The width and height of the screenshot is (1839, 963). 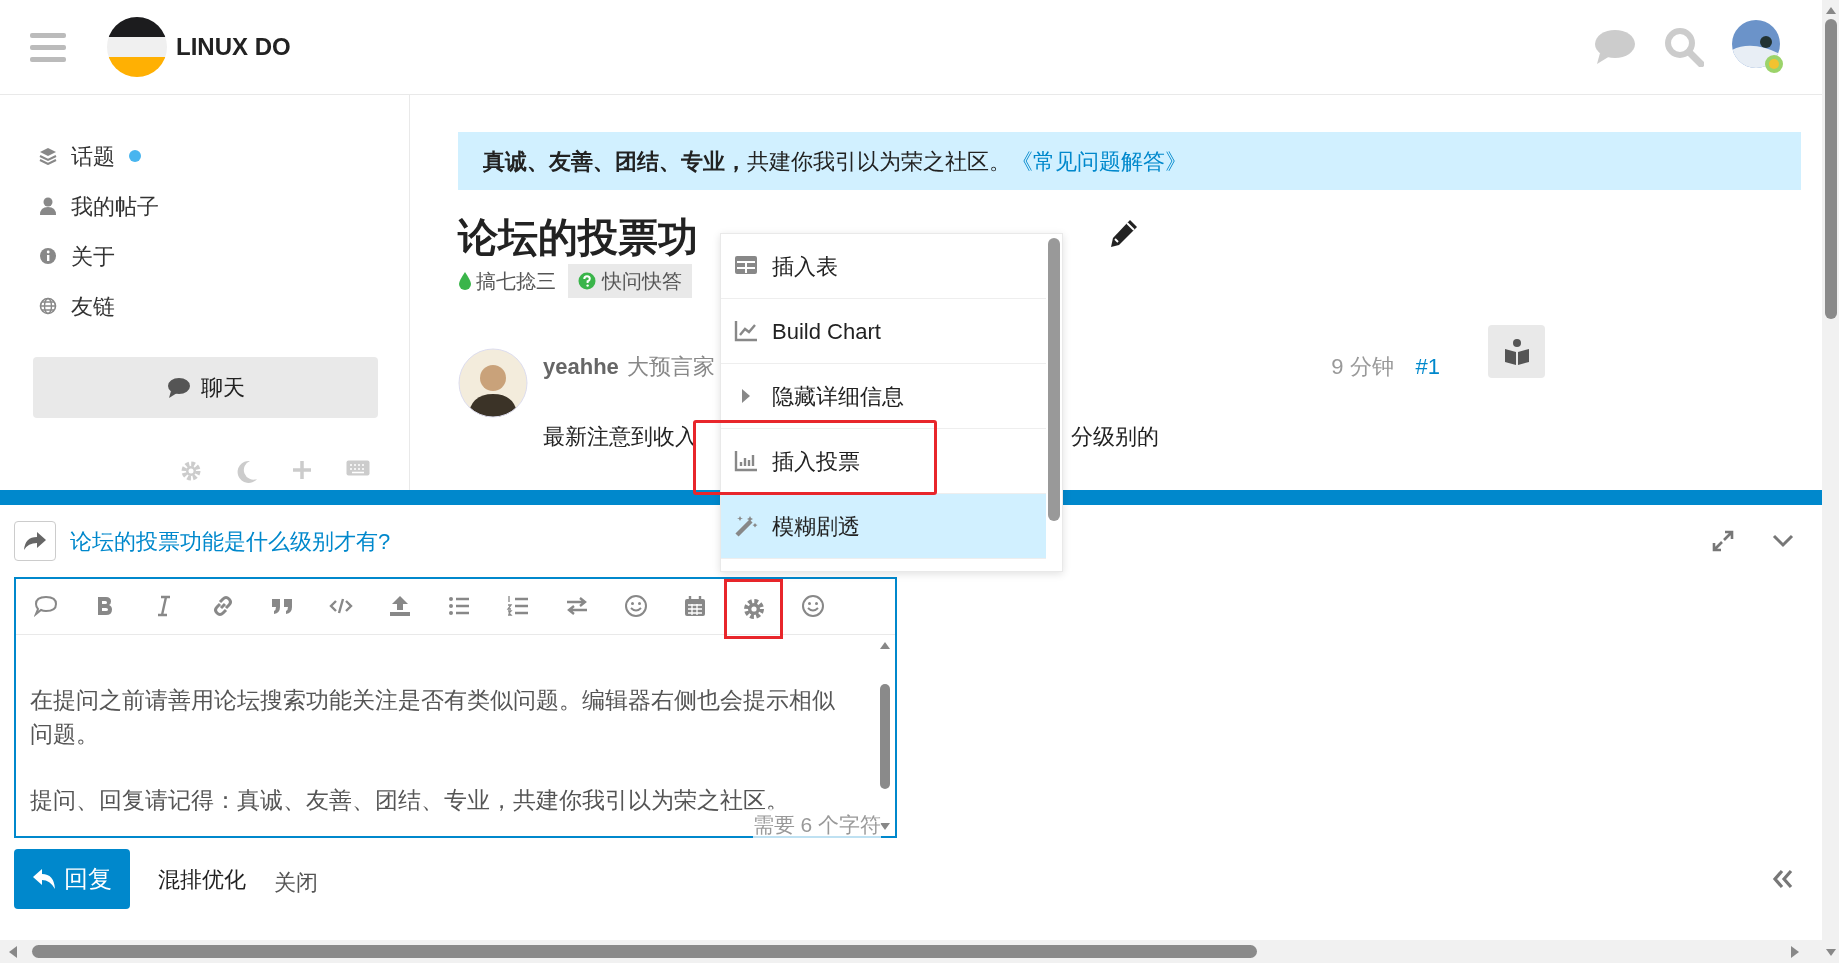 I want to click on horizontal-scrollbar, so click(x=911, y=951).